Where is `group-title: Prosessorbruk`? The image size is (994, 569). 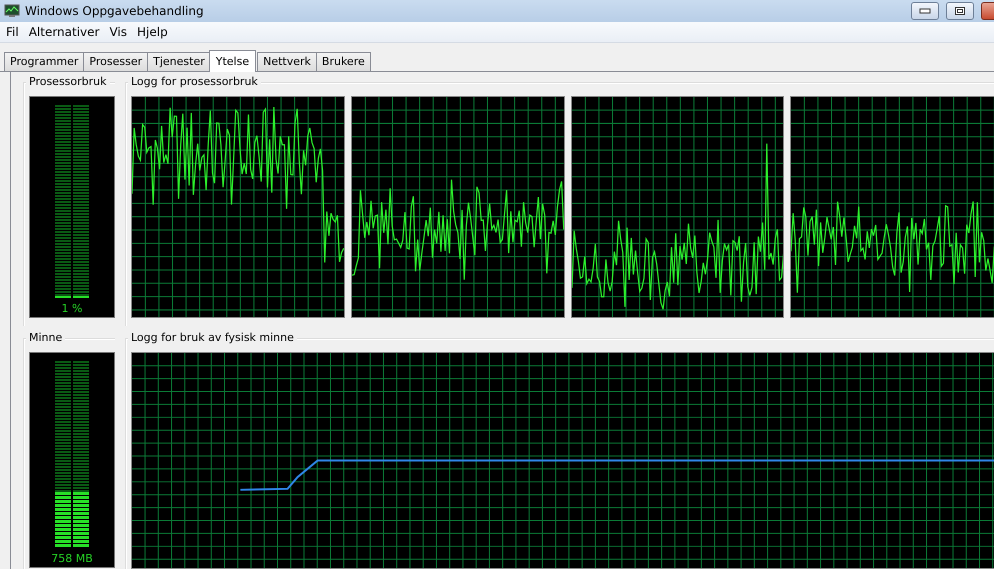
group-title: Prosessorbruk is located at coordinates (68, 81).